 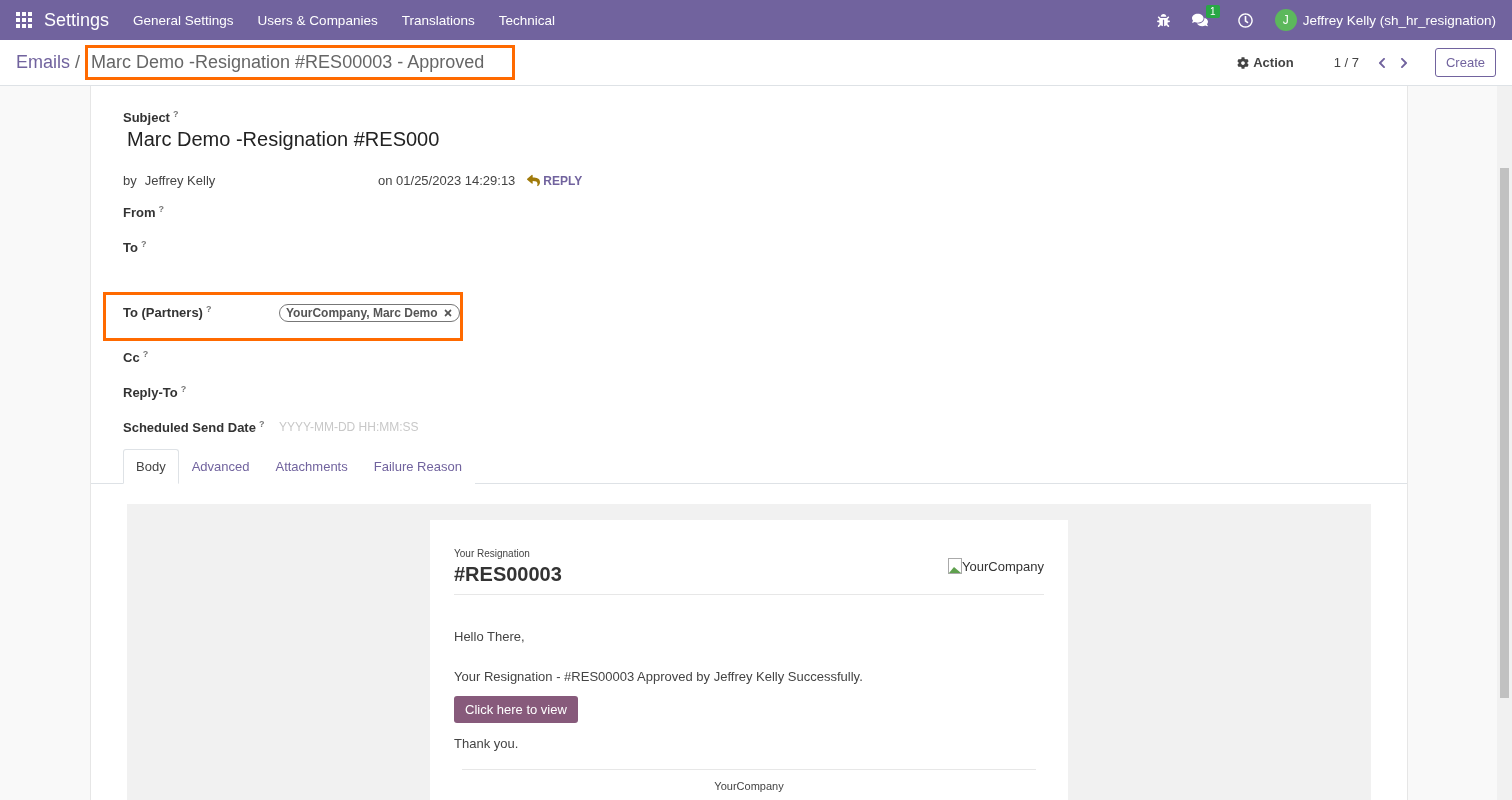 What do you see at coordinates (1465, 62) in the screenshot?
I see `create-button: Create` at bounding box center [1465, 62].